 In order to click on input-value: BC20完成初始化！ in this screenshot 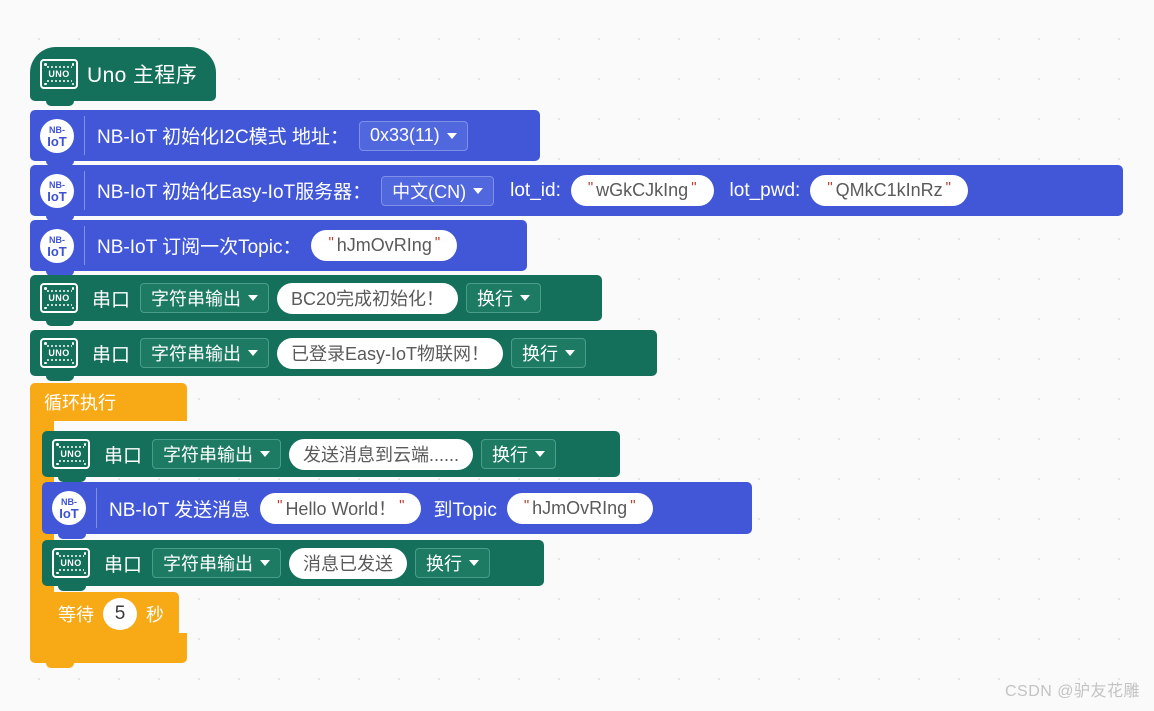, I will do `click(368, 299)`.